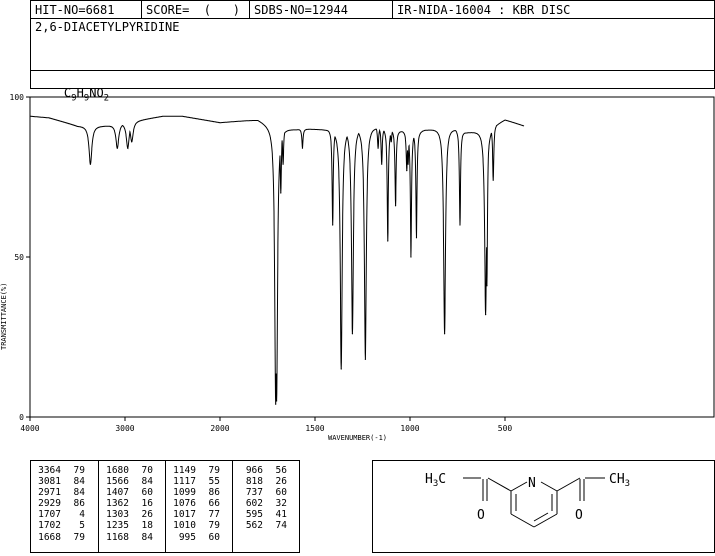 The width and height of the screenshot is (715, 556). Describe the element at coordinates (184, 482) in the screenshot. I see `wavenumber-cell: 1117` at that location.